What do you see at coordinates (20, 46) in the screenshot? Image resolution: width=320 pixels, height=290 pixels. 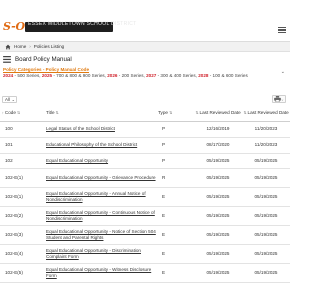 I see `breadcrumb-home: Home` at bounding box center [20, 46].